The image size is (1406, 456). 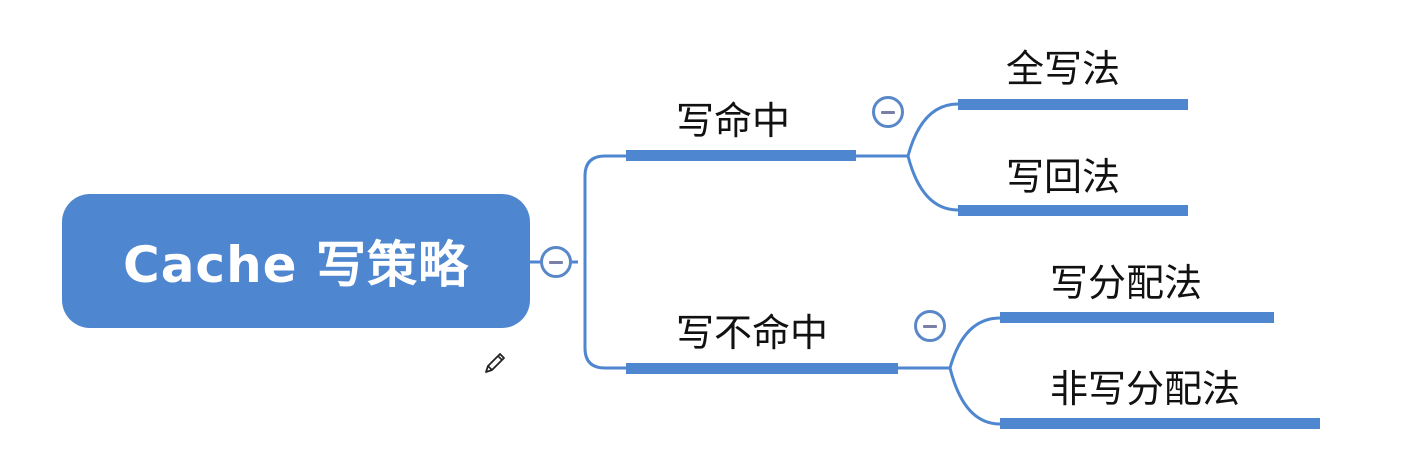 What do you see at coordinates (1073, 104) in the screenshot?
I see `branch-1-child-1-underline` at bounding box center [1073, 104].